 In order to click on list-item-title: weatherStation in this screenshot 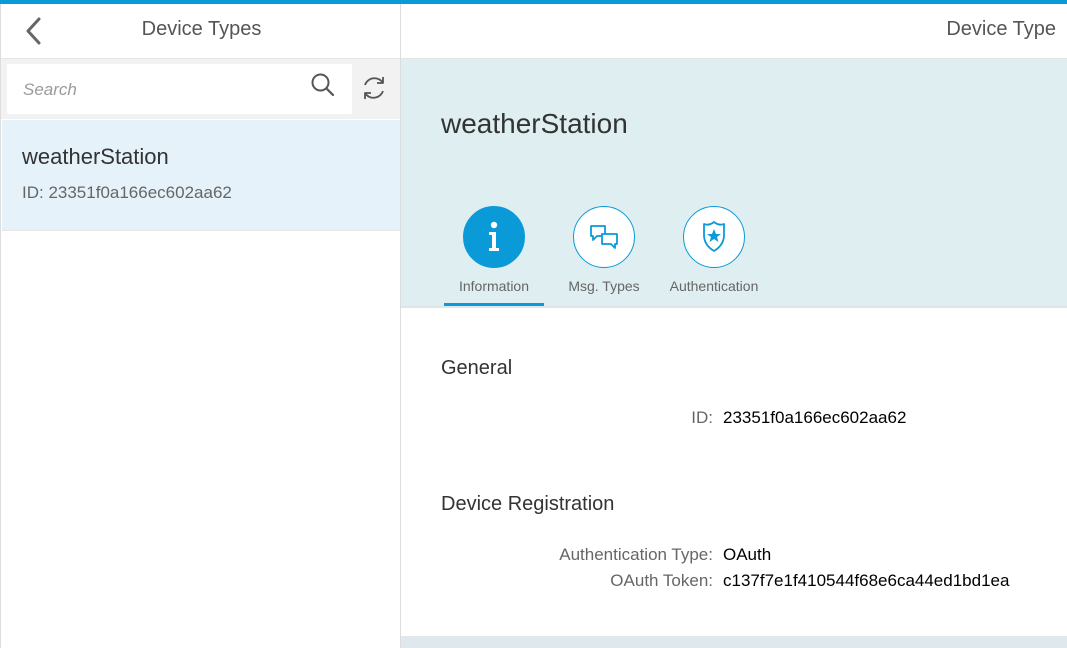, I will do `click(95, 156)`.